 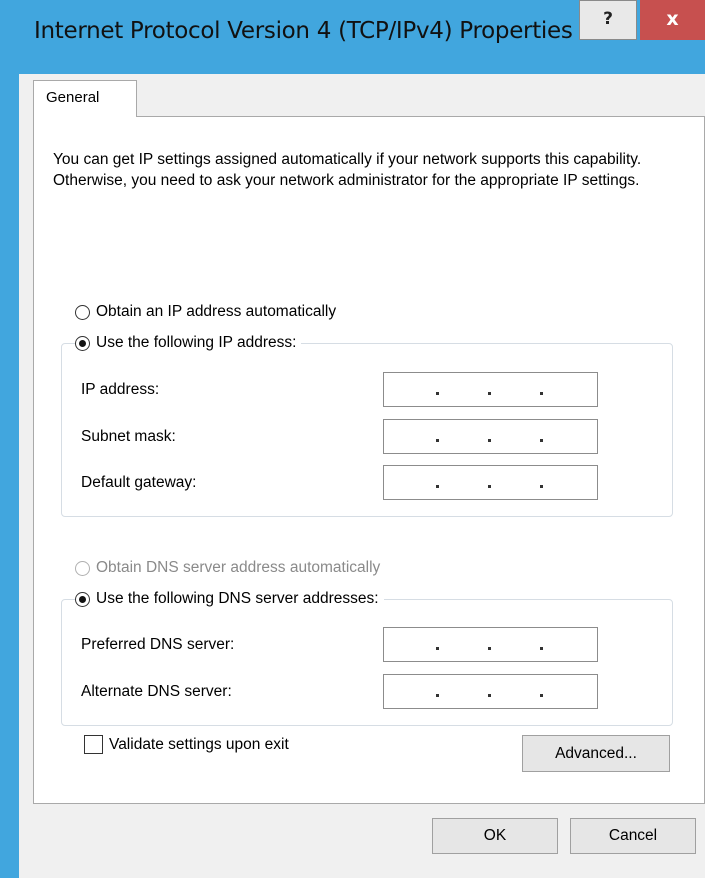 What do you see at coordinates (490, 691) in the screenshot?
I see `alternate-dns-input` at bounding box center [490, 691].